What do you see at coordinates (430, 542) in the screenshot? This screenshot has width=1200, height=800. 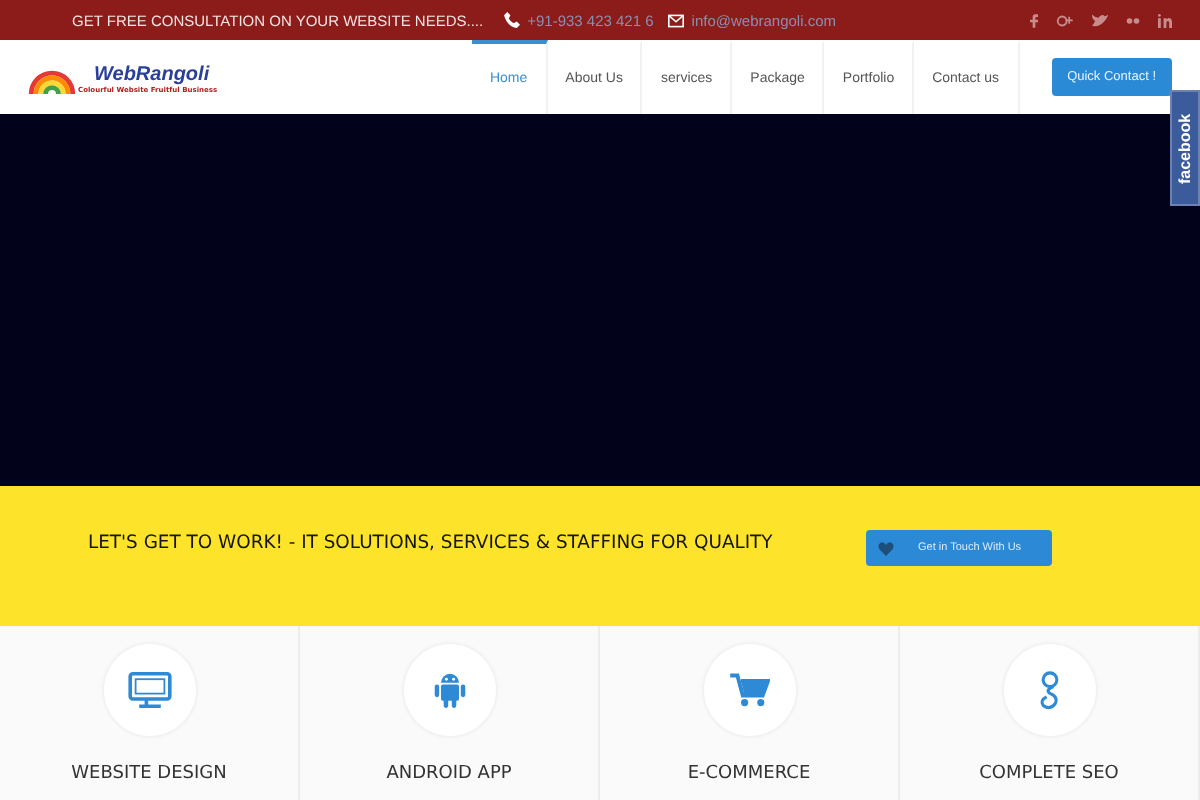 I see `banner-heading: LET'S GET TO WORK! - IT SOLUTIONS, SERVICES & STAFFING FOR QUALITY` at bounding box center [430, 542].